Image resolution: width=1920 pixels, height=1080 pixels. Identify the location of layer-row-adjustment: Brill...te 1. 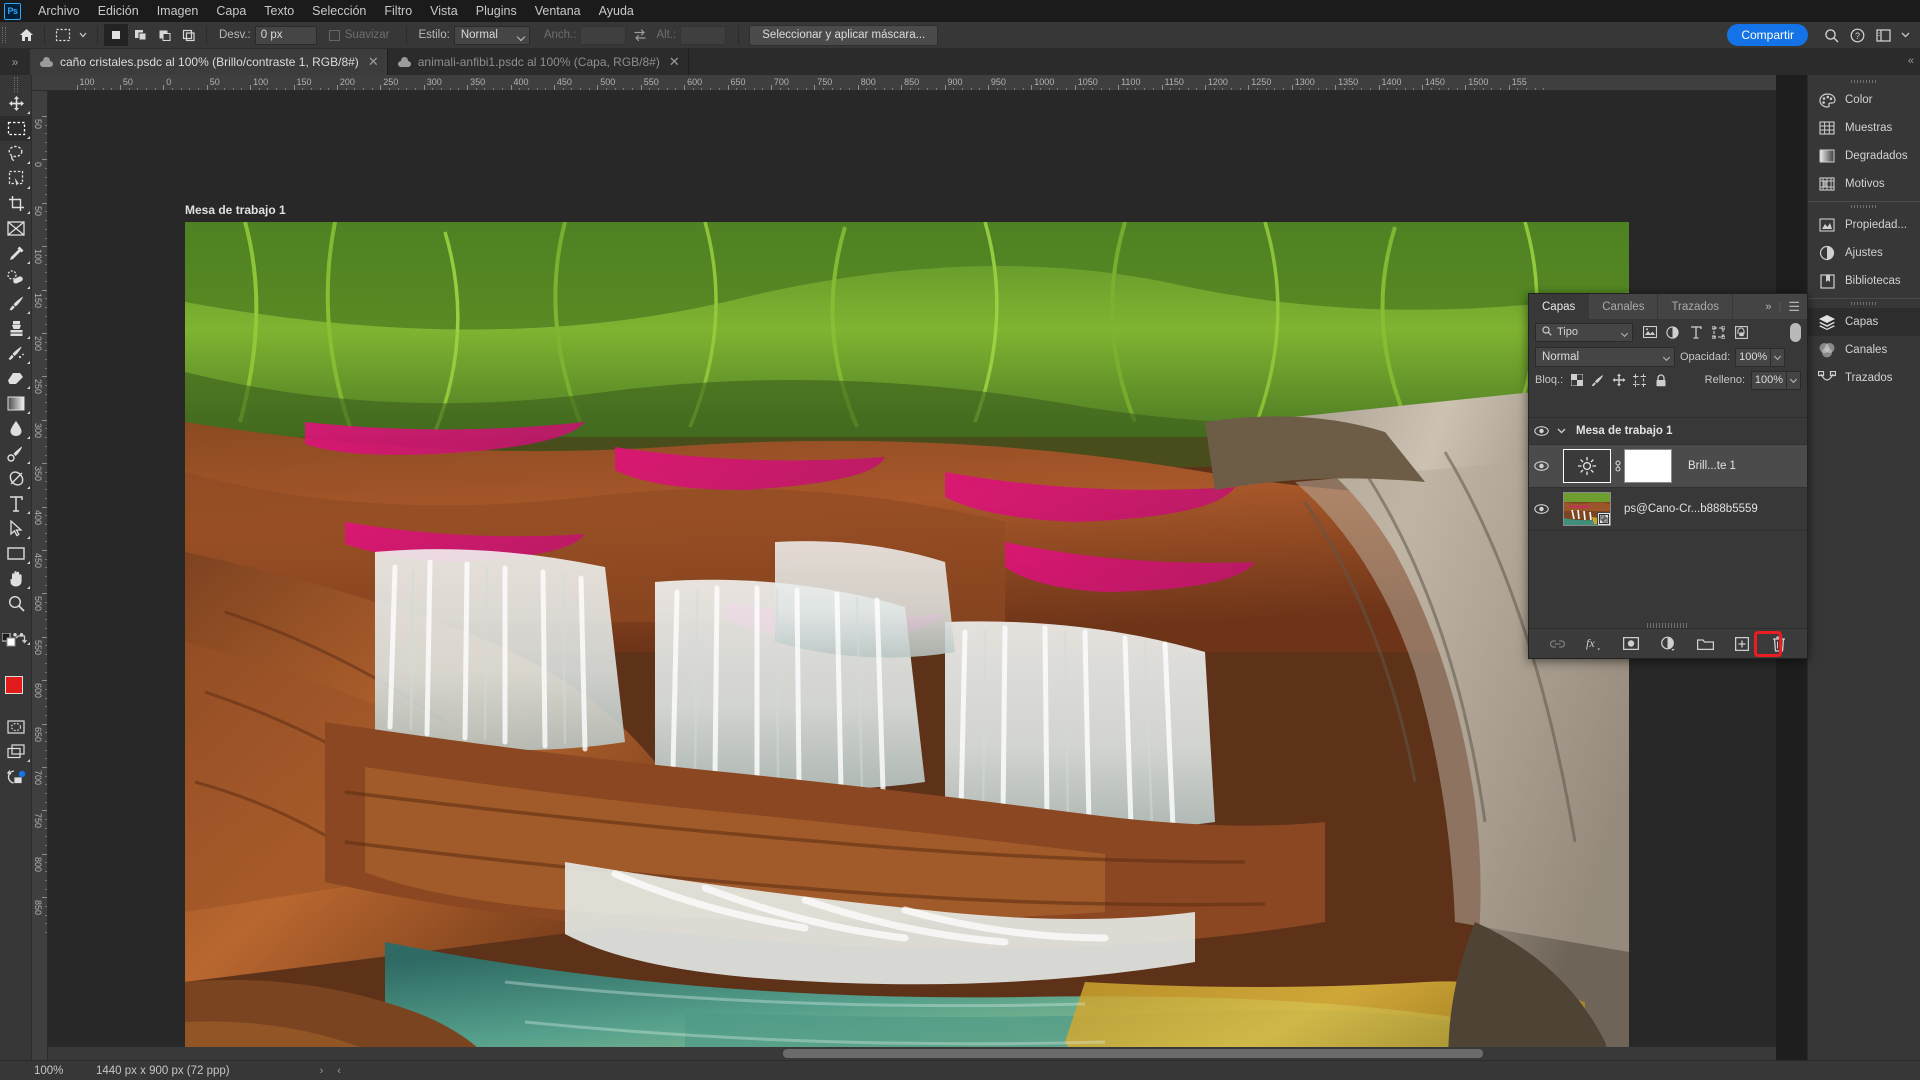
(1668, 466).